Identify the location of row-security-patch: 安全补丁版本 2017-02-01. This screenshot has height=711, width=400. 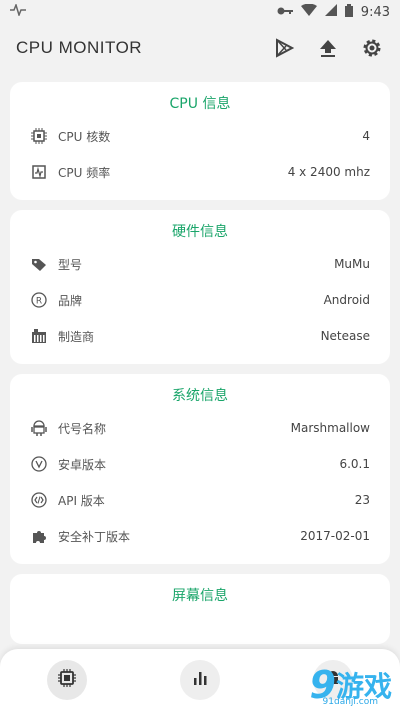
(200, 536).